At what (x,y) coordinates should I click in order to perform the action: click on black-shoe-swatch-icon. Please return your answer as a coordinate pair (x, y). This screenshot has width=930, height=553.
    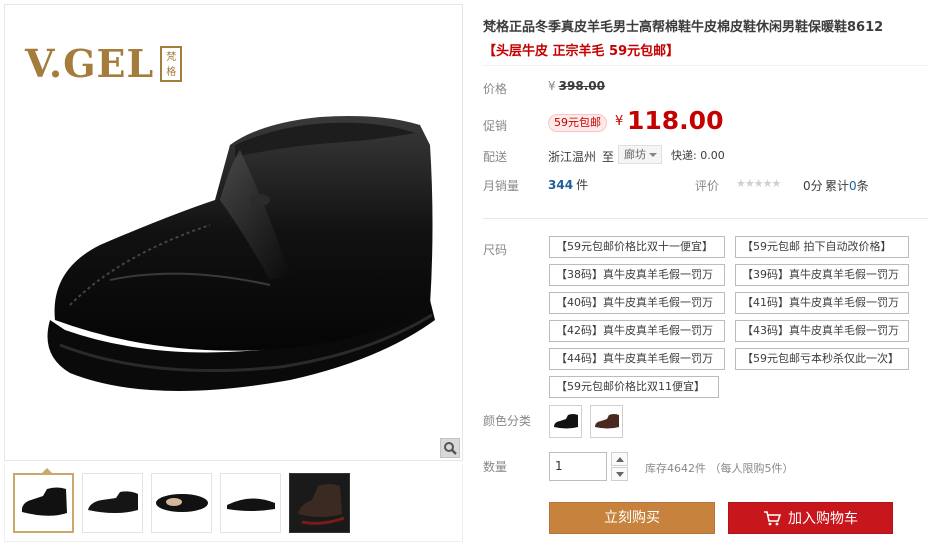
    Looking at the image, I should click on (565, 420).